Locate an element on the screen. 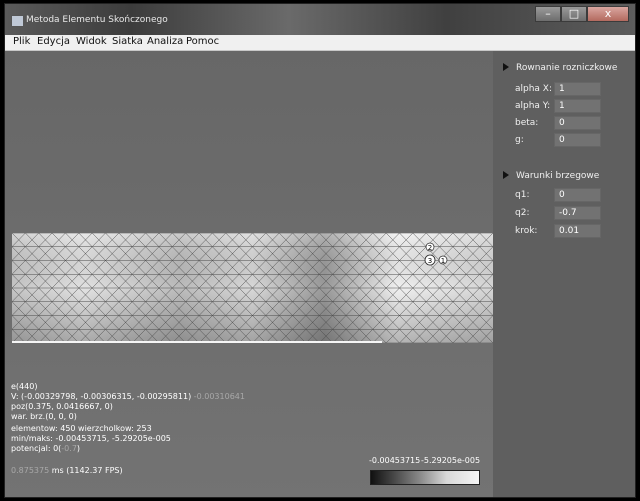  krok-label: krok: is located at coordinates (526, 231).